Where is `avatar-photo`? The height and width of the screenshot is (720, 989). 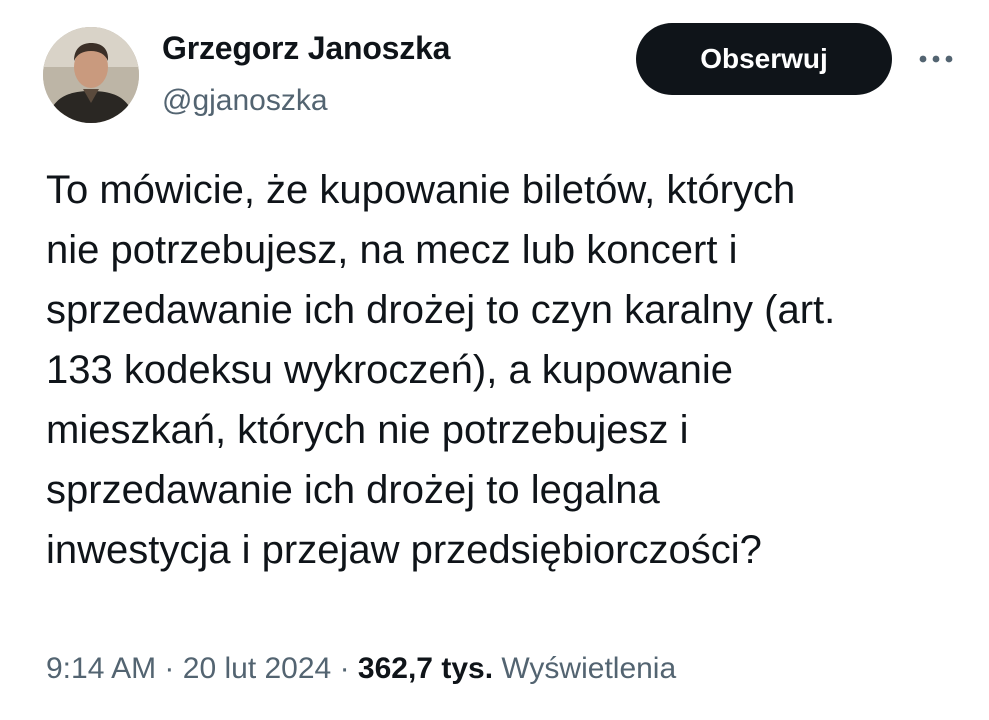 avatar-photo is located at coordinates (91, 75).